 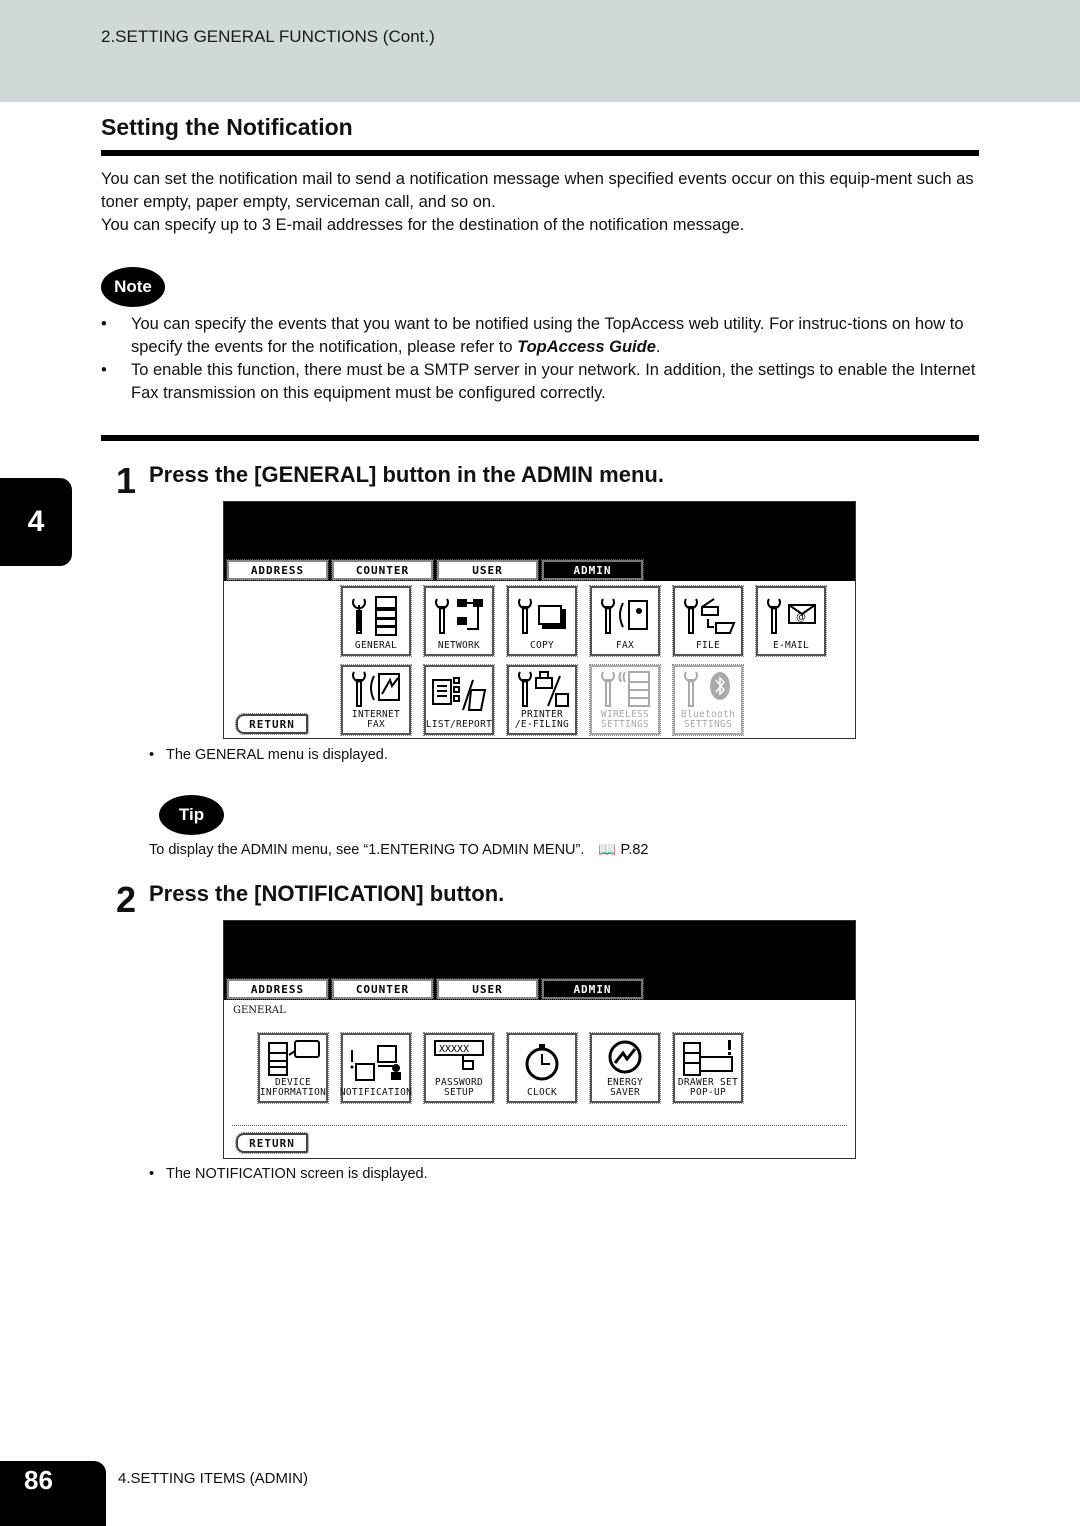 I want to click on fax-icon, so click(x=624, y=615).